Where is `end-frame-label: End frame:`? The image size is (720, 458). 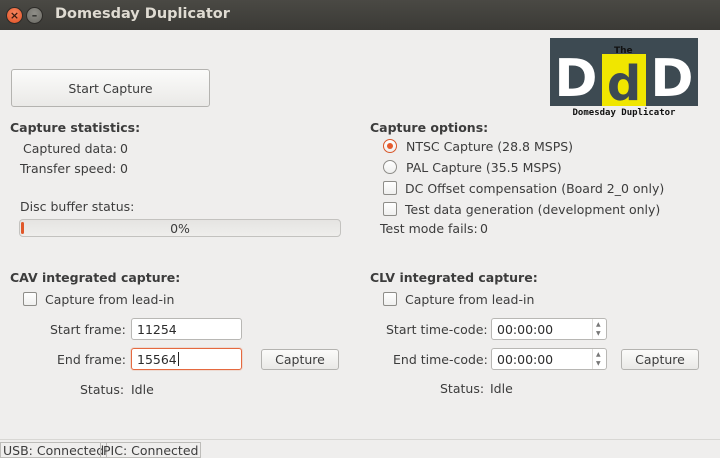 end-frame-label: End frame: is located at coordinates (92, 359).